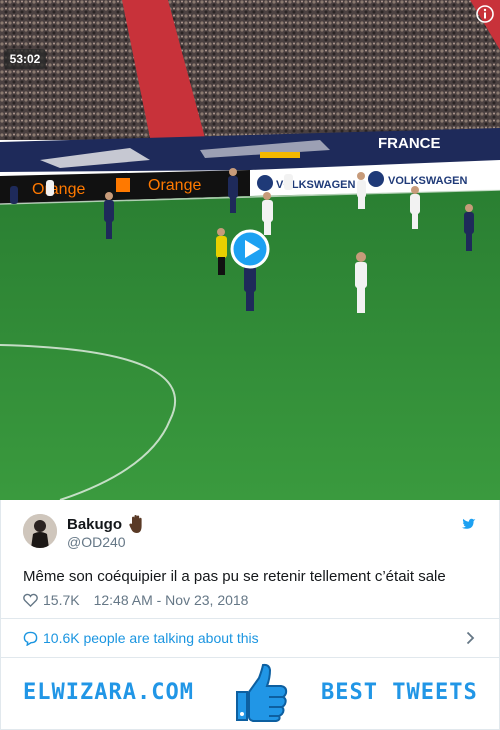 The height and width of the screenshot is (730, 500). I want to click on site-name: ELWIZARA.COM, so click(108, 692).